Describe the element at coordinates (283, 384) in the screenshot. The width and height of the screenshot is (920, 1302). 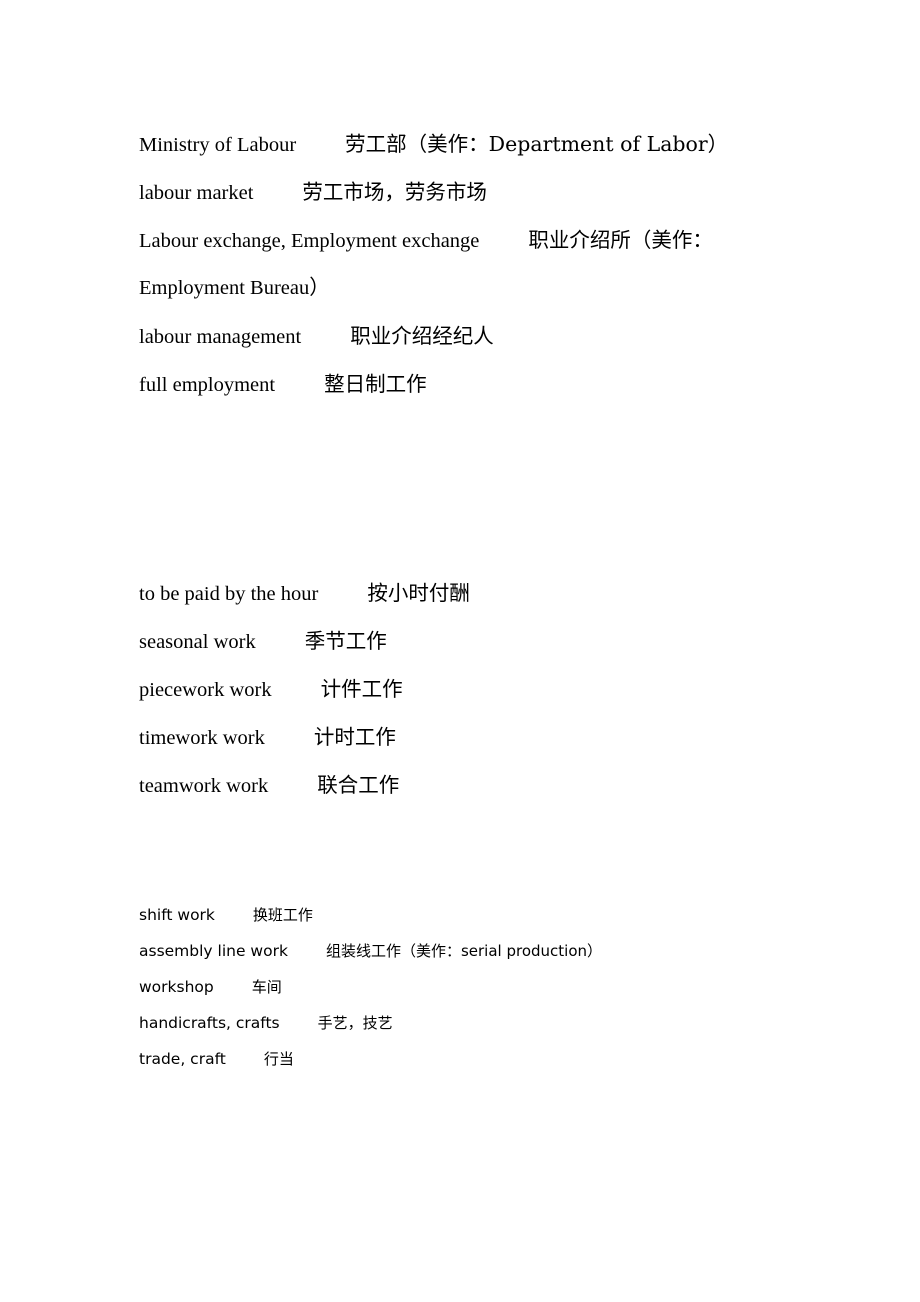
I see `glossary-entry: full employment 整日制工作` at that location.